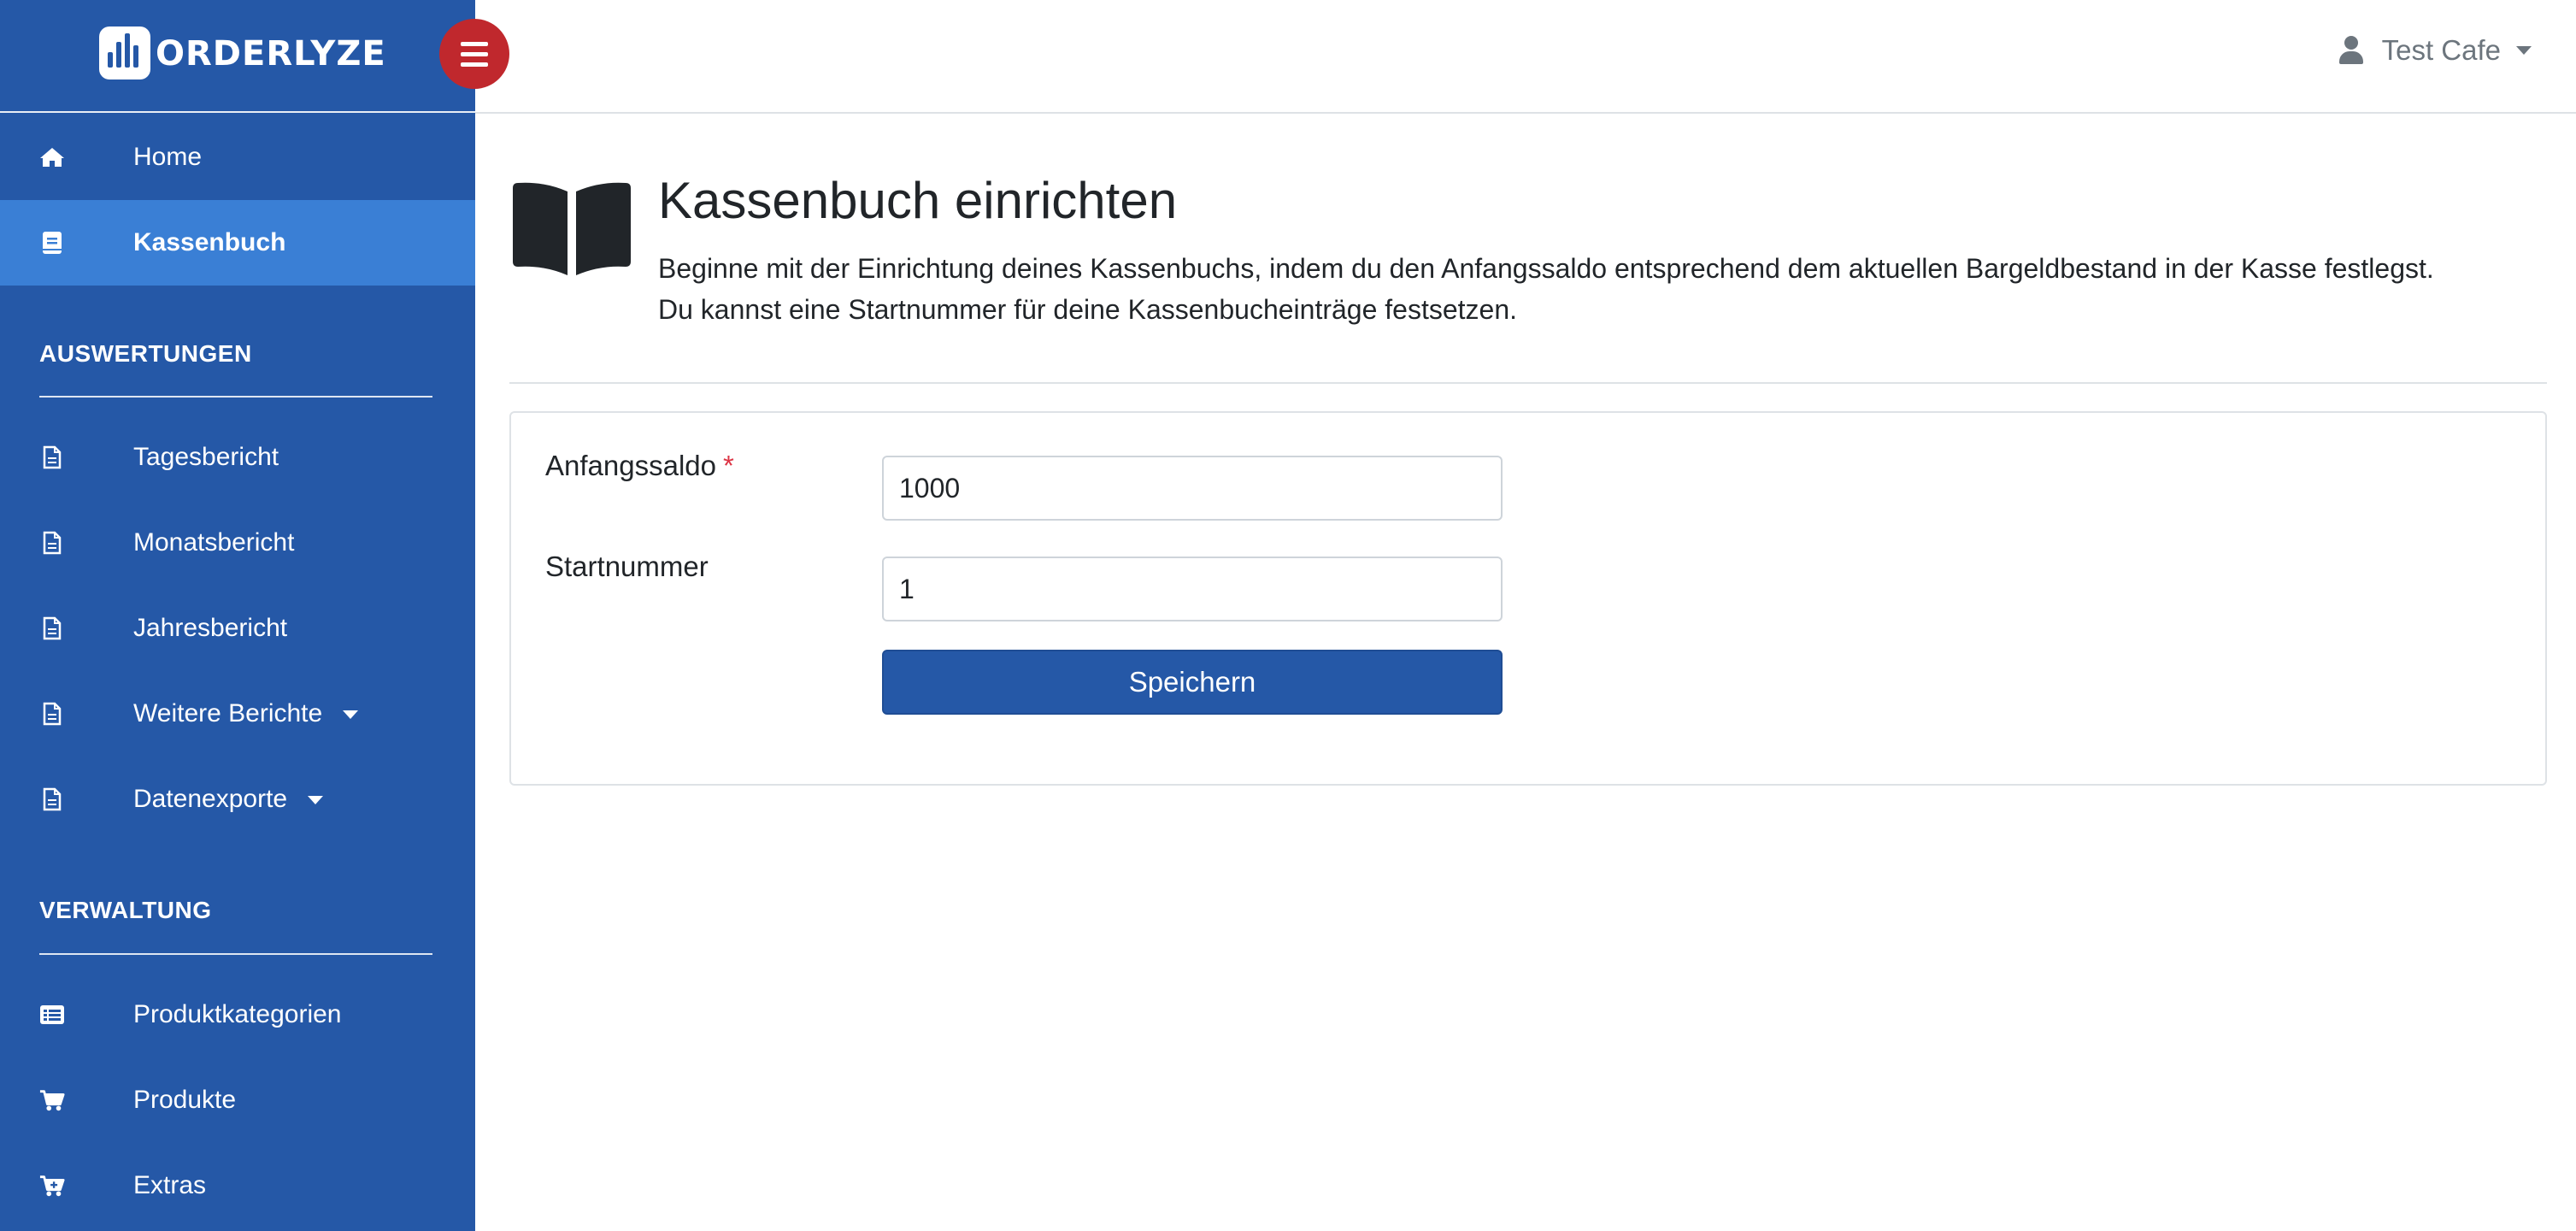  What do you see at coordinates (2441, 50) in the screenshot?
I see `user-name: Test Cafe` at bounding box center [2441, 50].